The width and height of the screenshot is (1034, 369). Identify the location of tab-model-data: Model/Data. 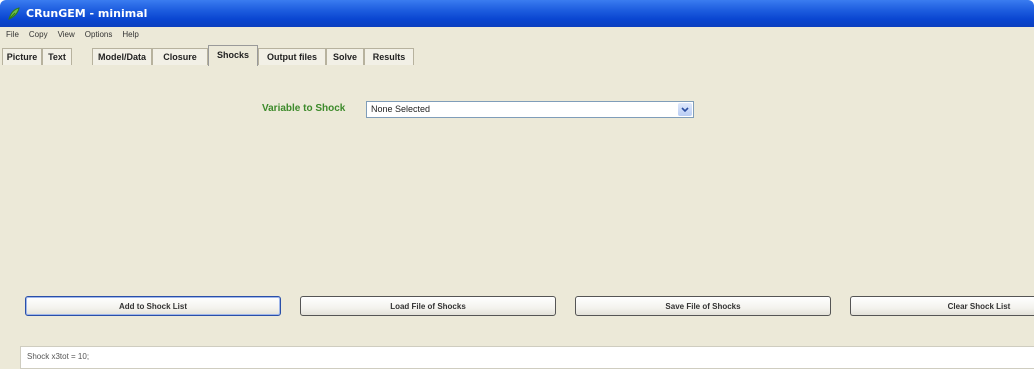
(122, 56).